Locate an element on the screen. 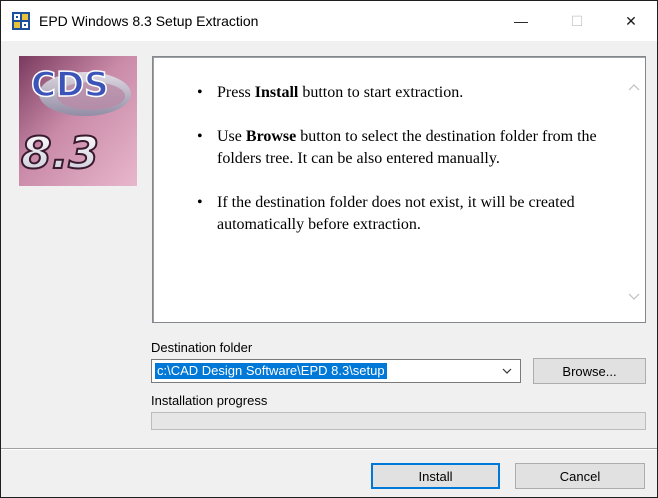 This screenshot has width=658, height=498. destination-folder-value: c:\CAD Design Software\EPD 8.3\setup is located at coordinates (271, 371).